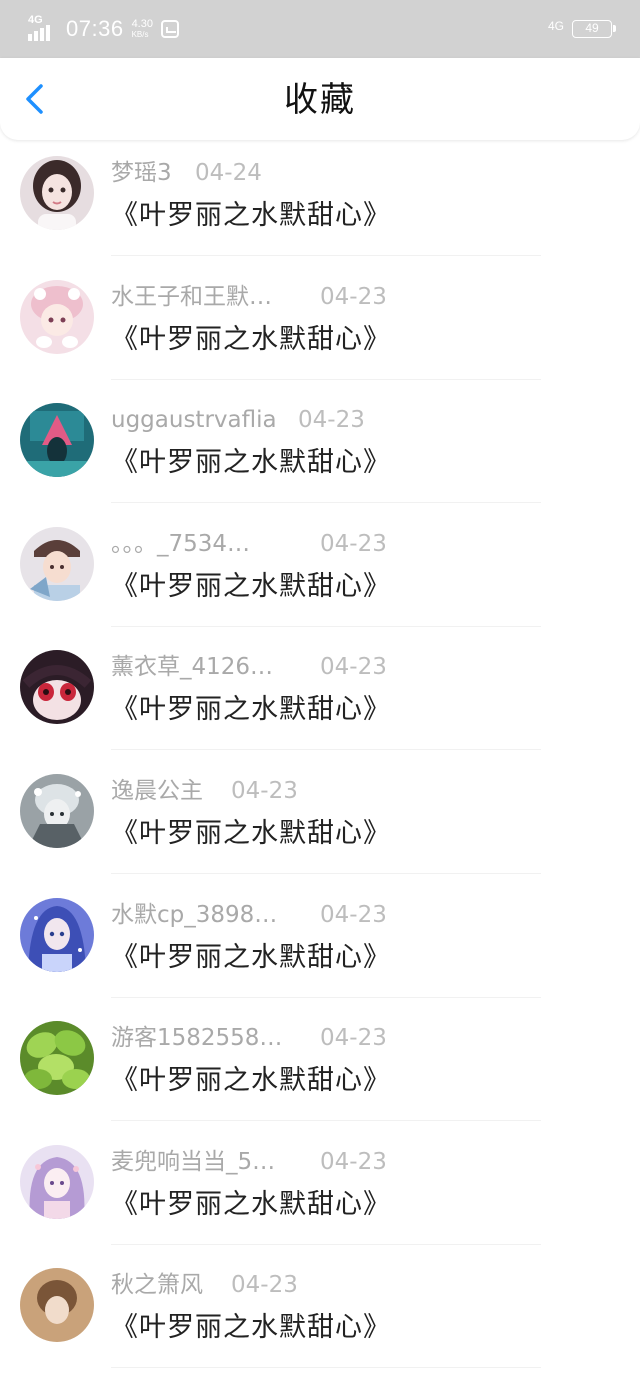  Describe the element at coordinates (95, 28) in the screenshot. I see `clock: 07:36` at that location.